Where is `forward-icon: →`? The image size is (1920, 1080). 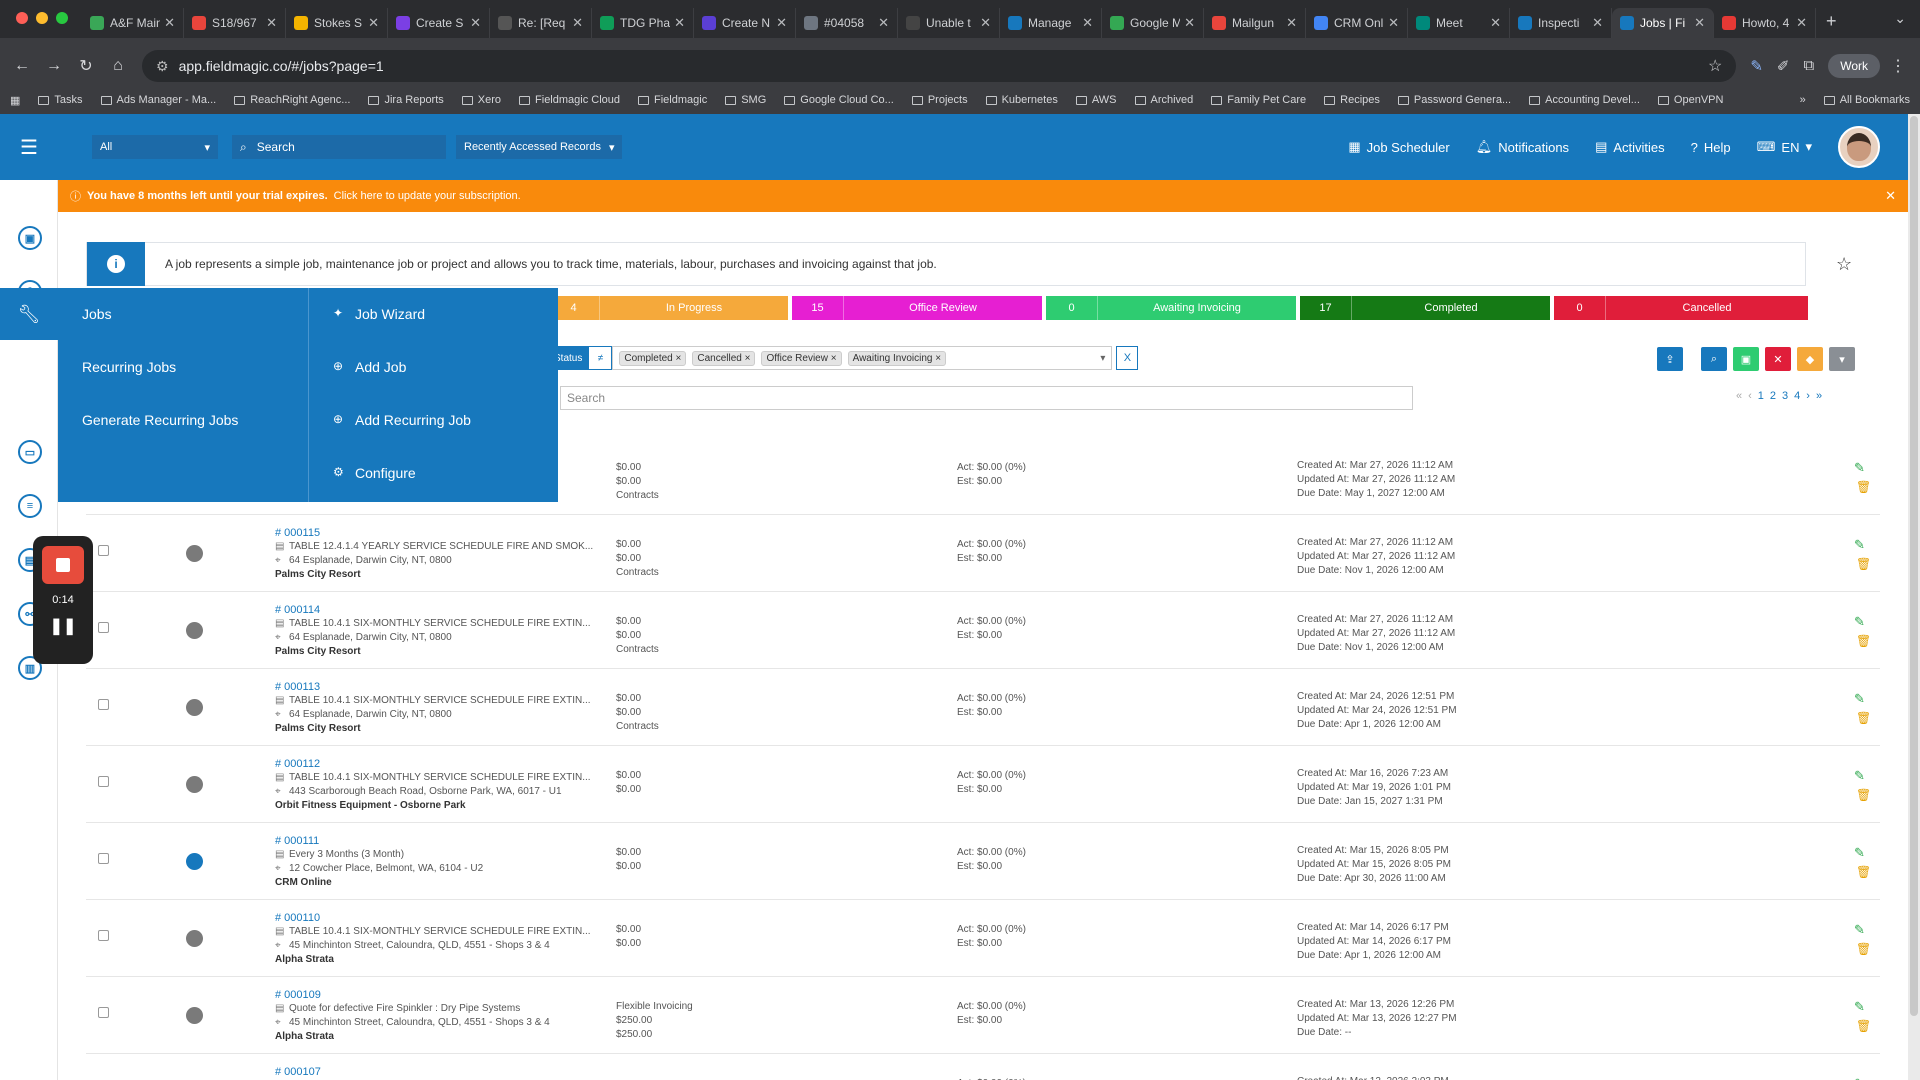 forward-icon: → is located at coordinates (54, 66).